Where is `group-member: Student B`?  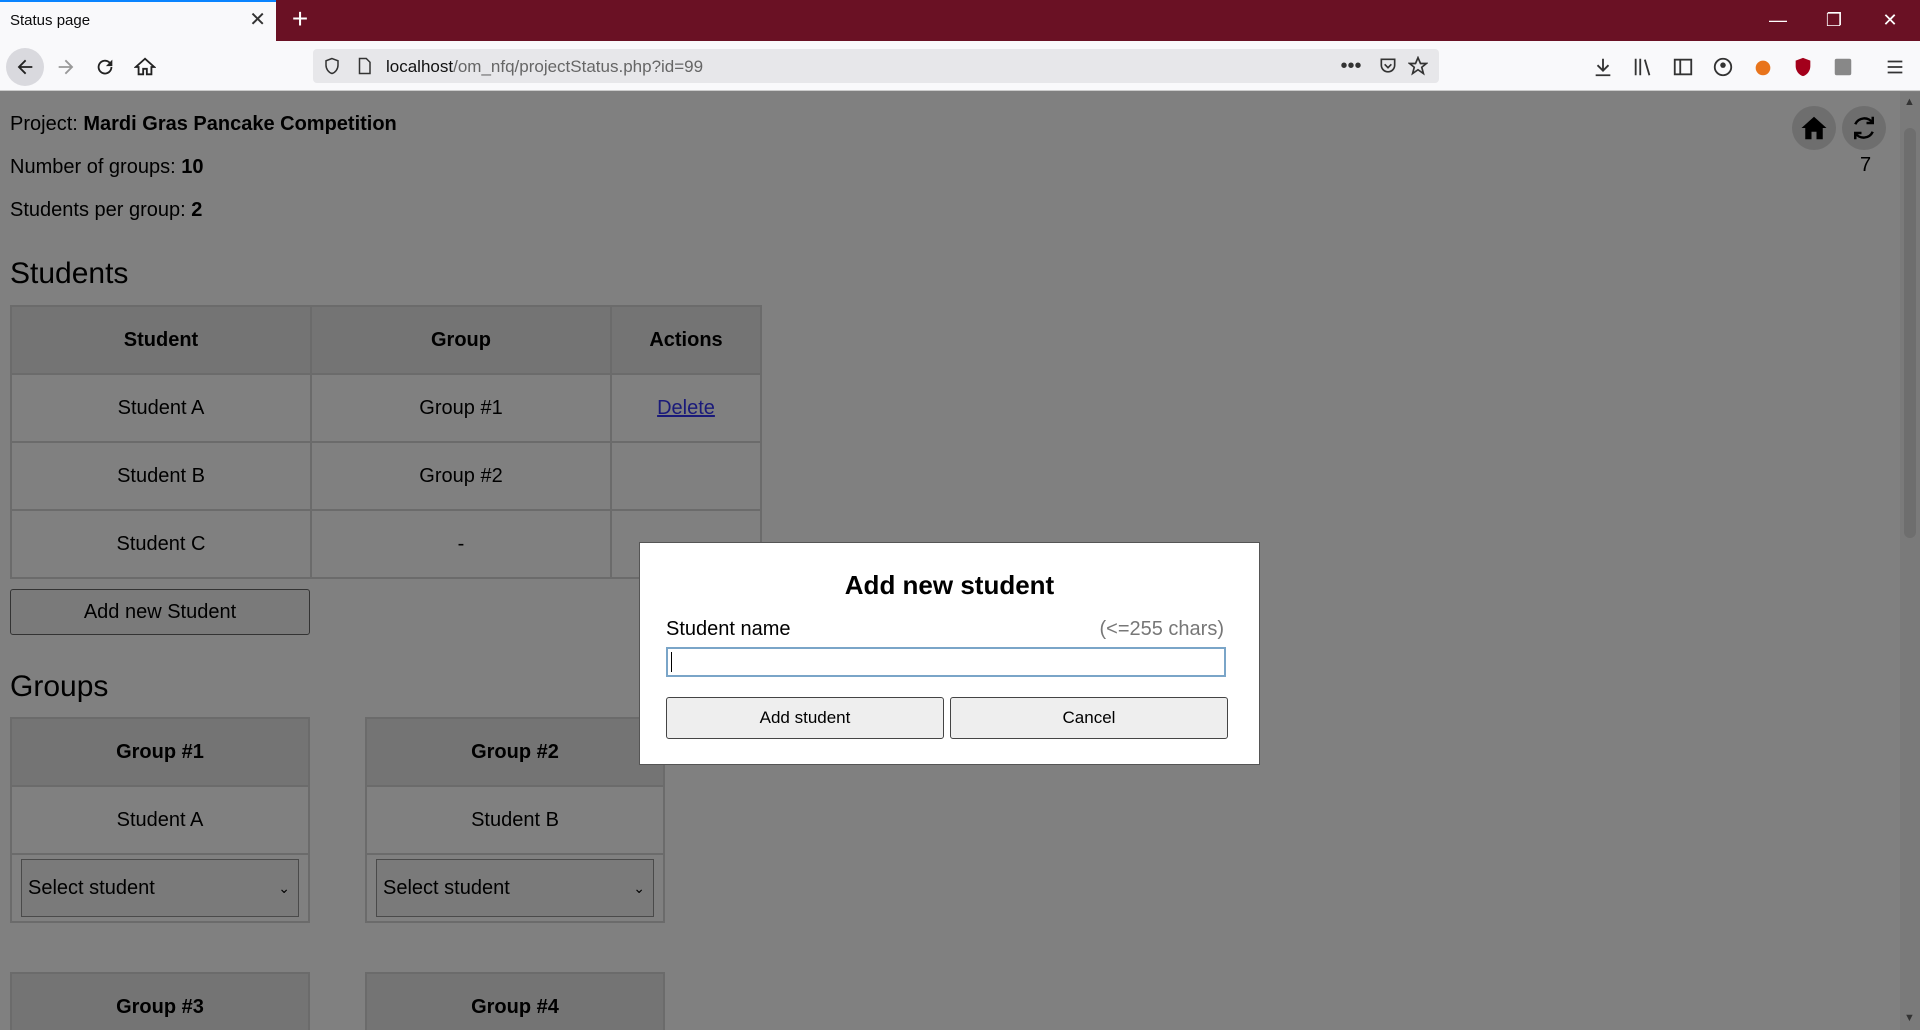 group-member: Student B is located at coordinates (515, 821).